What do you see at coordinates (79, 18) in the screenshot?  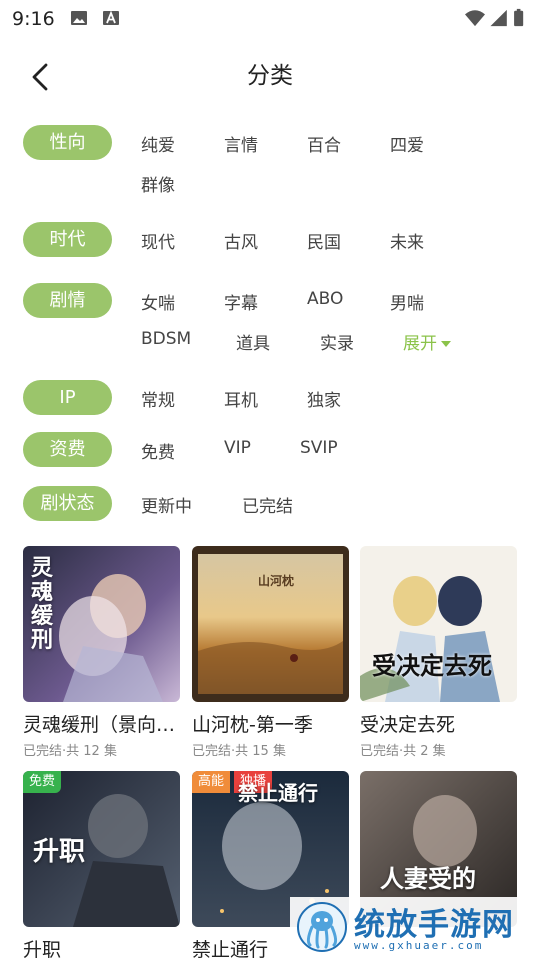 I see `image-icon` at bounding box center [79, 18].